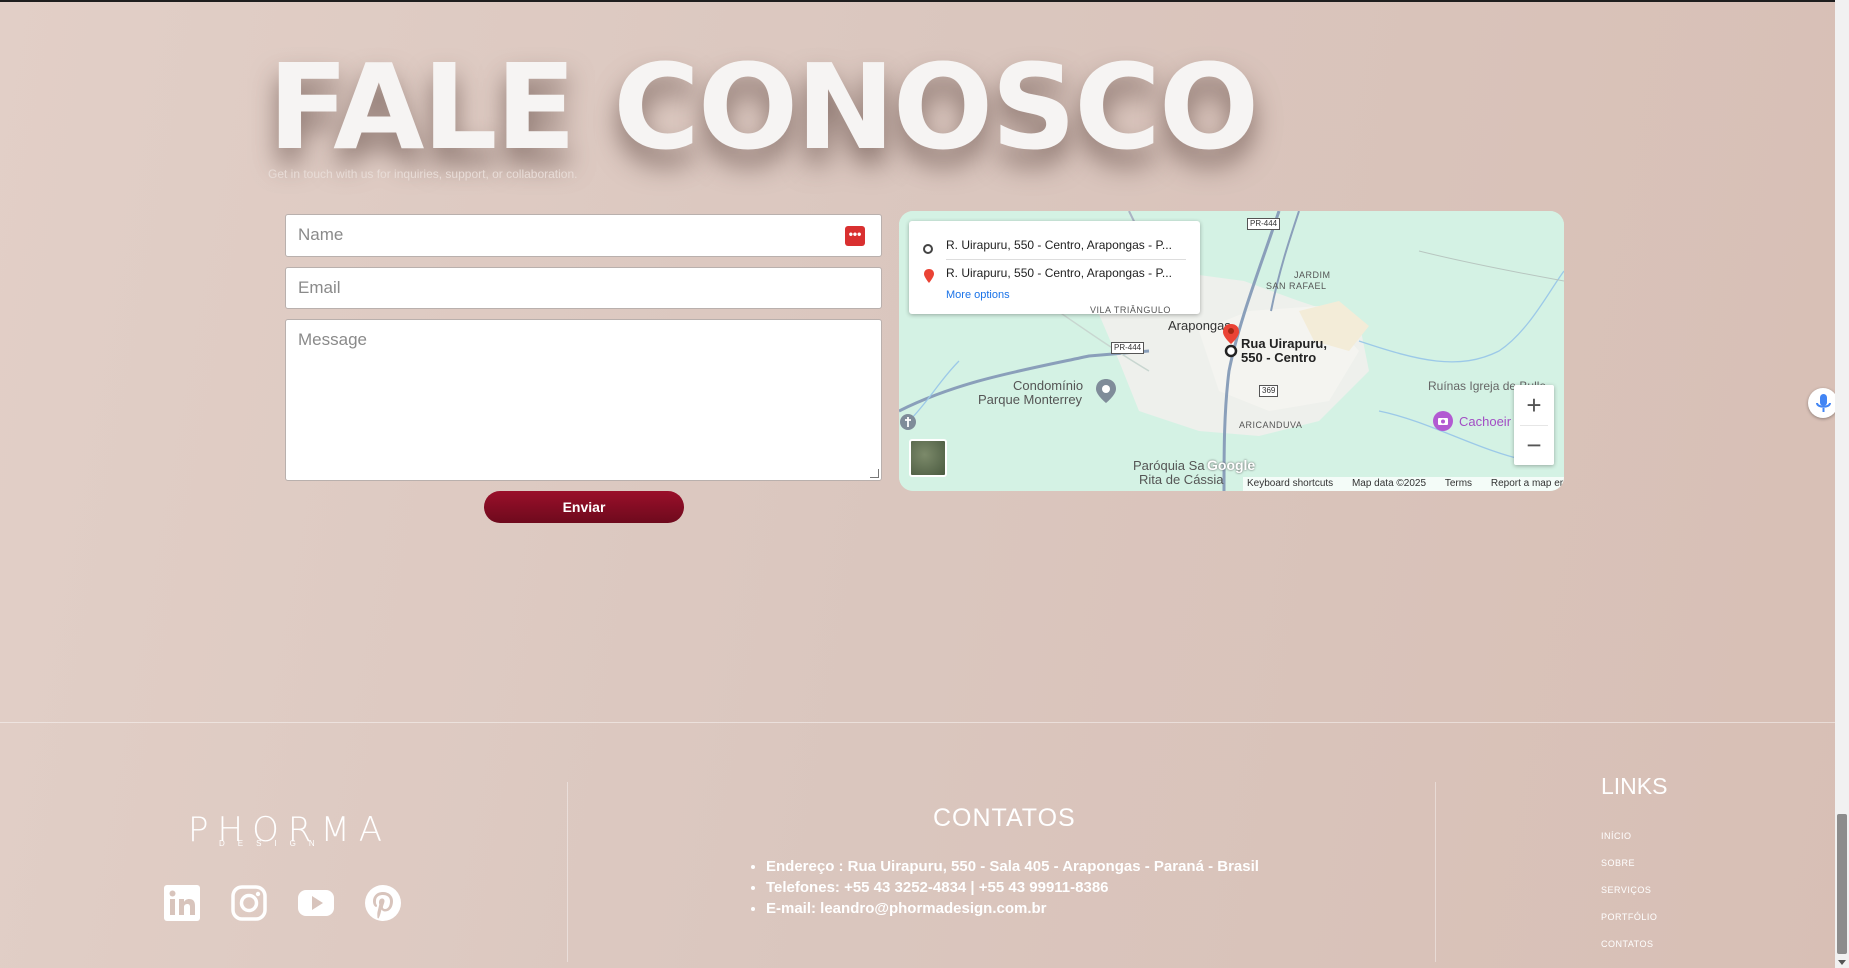 This screenshot has width=1849, height=968. Describe the element at coordinates (1290, 483) in the screenshot. I see `keyboard-shortcuts-link: Keyboard shortcuts` at that location.